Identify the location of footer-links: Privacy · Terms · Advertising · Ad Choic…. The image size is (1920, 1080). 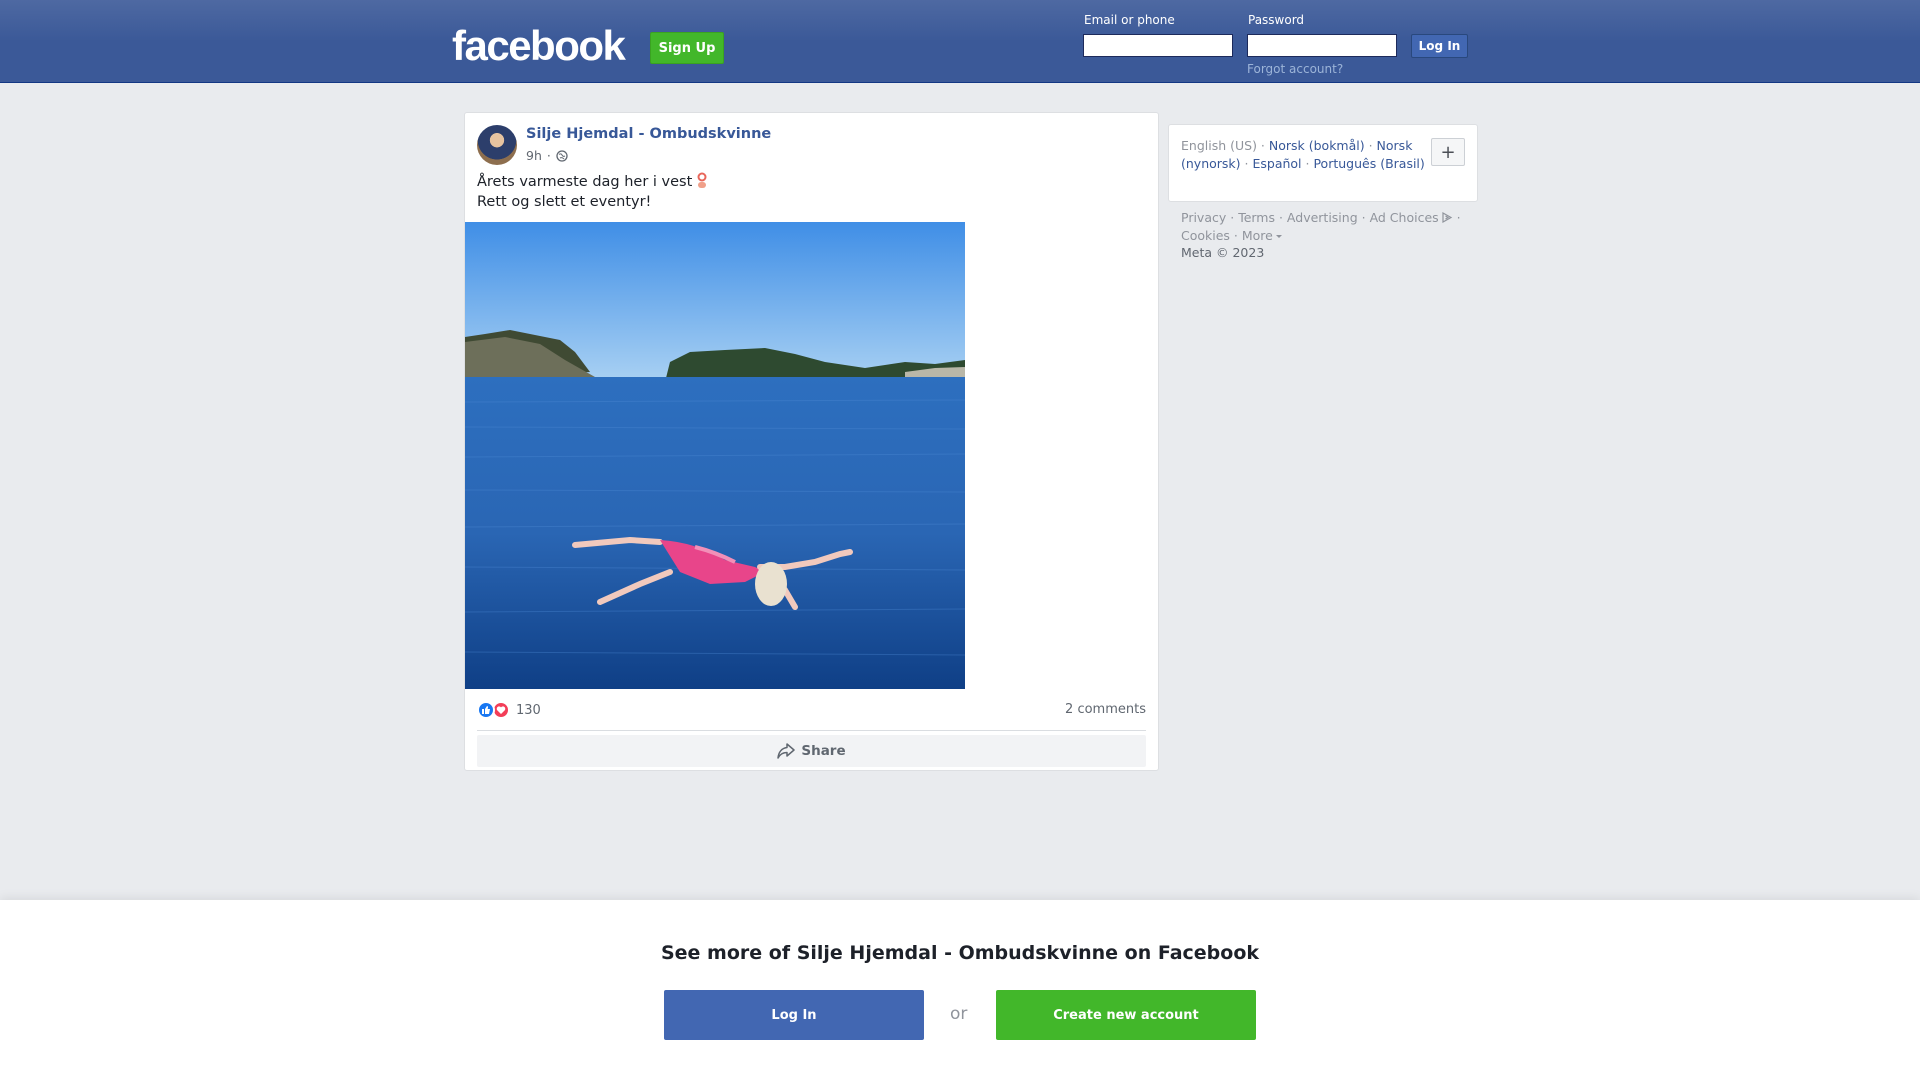
(1321, 226).